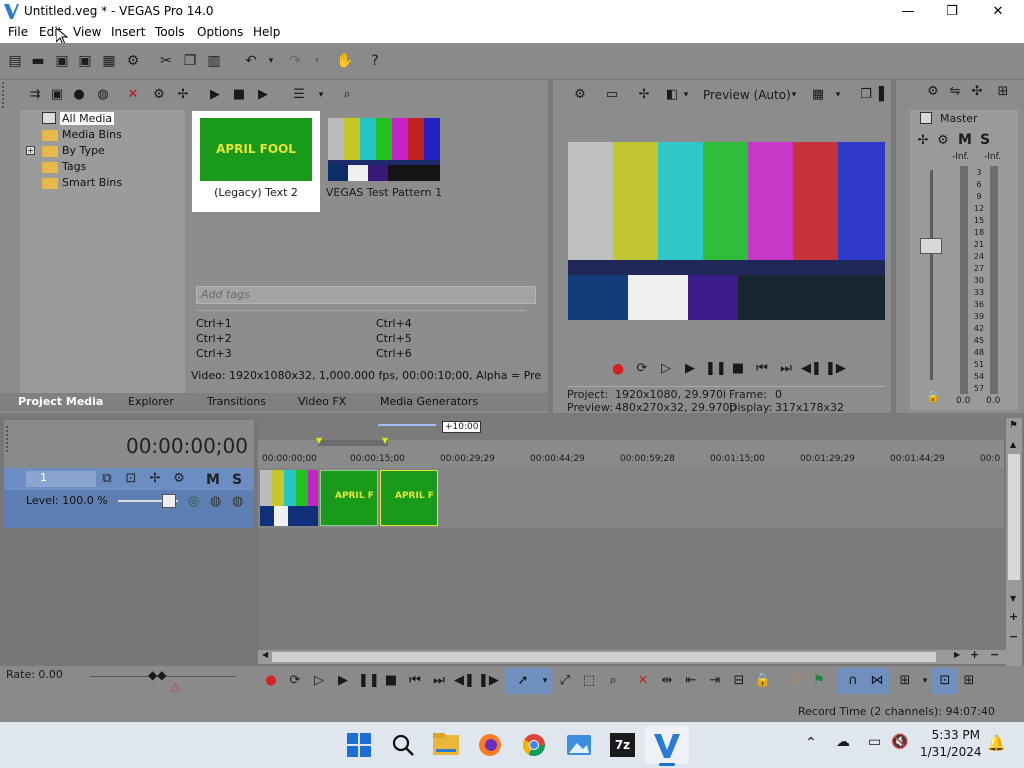 The height and width of the screenshot is (768, 1024). I want to click on clock-date: 1/31/2024, so click(951, 752).